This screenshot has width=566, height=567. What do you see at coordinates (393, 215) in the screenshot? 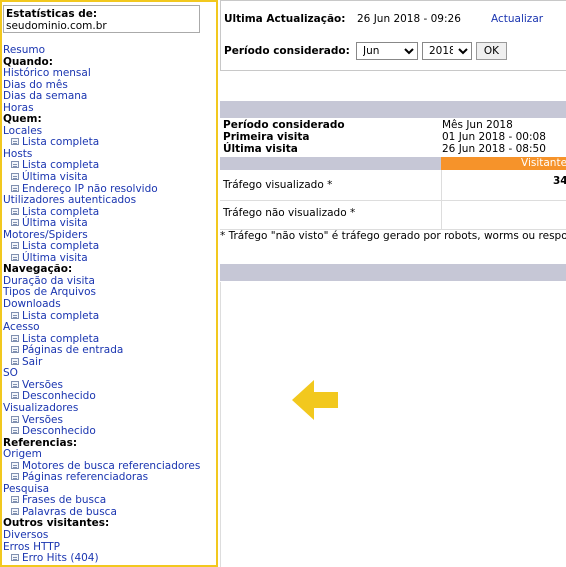
I see `not-viewed-traffic-row: Tráfego não visualizado *` at bounding box center [393, 215].